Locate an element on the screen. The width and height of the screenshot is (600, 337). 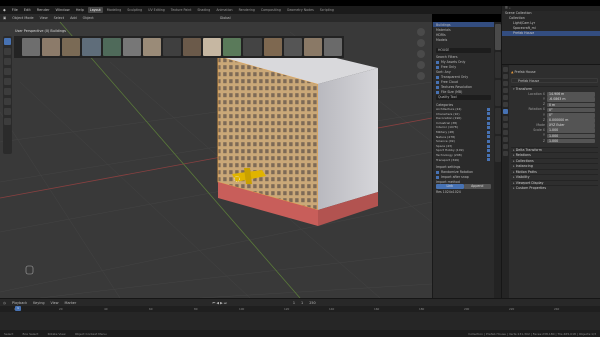
field-value: -6.0863 m is located at coordinates (571, 99).